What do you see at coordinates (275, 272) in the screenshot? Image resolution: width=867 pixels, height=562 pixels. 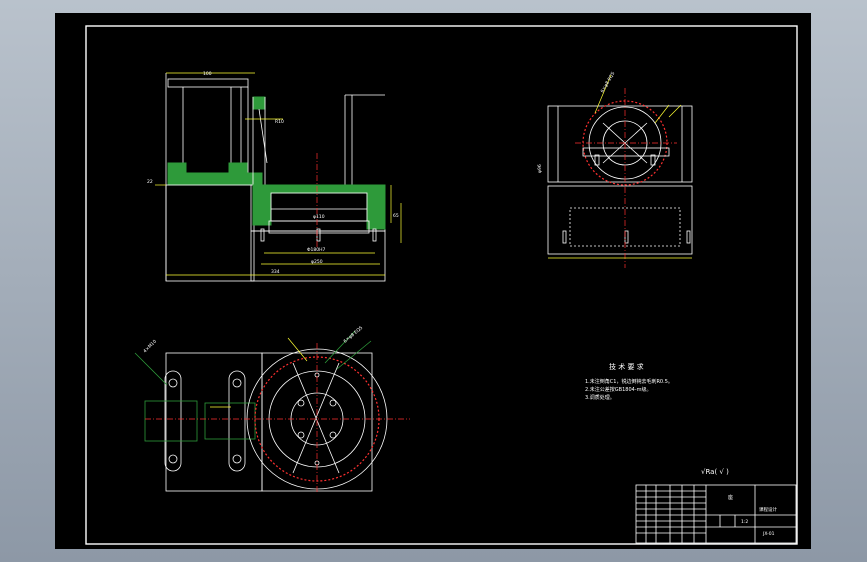 I see `dim-overall: 334` at bounding box center [275, 272].